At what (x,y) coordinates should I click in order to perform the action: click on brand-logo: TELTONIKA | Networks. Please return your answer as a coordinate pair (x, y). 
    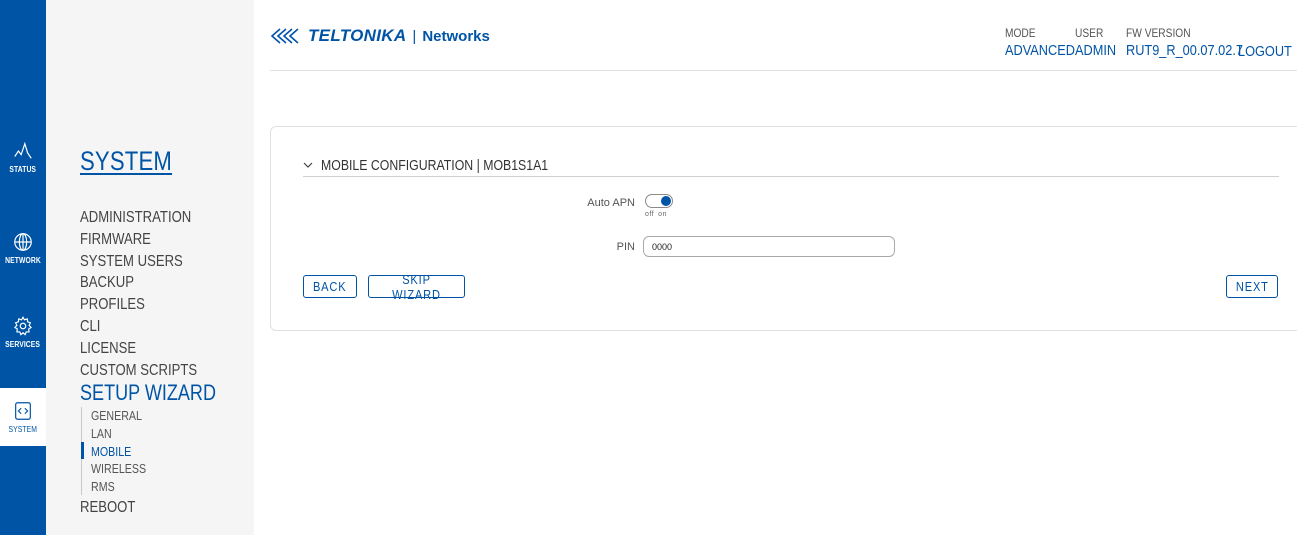
    Looking at the image, I should click on (380, 36).